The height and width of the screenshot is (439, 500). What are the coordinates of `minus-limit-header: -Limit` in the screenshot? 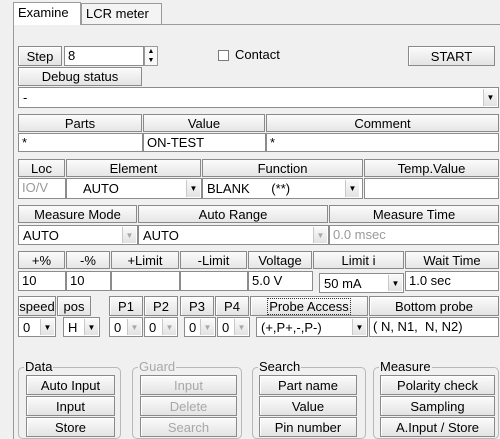 It's located at (213, 260).